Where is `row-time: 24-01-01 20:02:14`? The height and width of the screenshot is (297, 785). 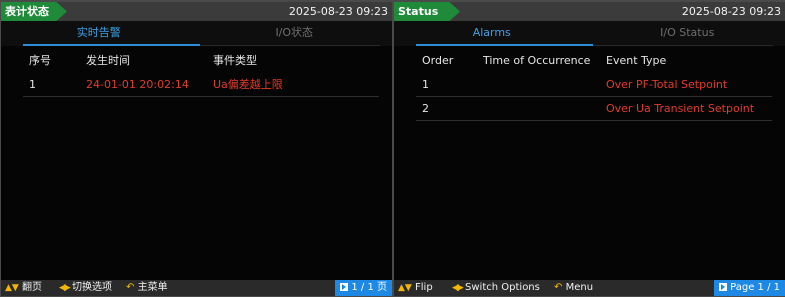
row-time: 24-01-01 20:02:14 is located at coordinates (137, 84).